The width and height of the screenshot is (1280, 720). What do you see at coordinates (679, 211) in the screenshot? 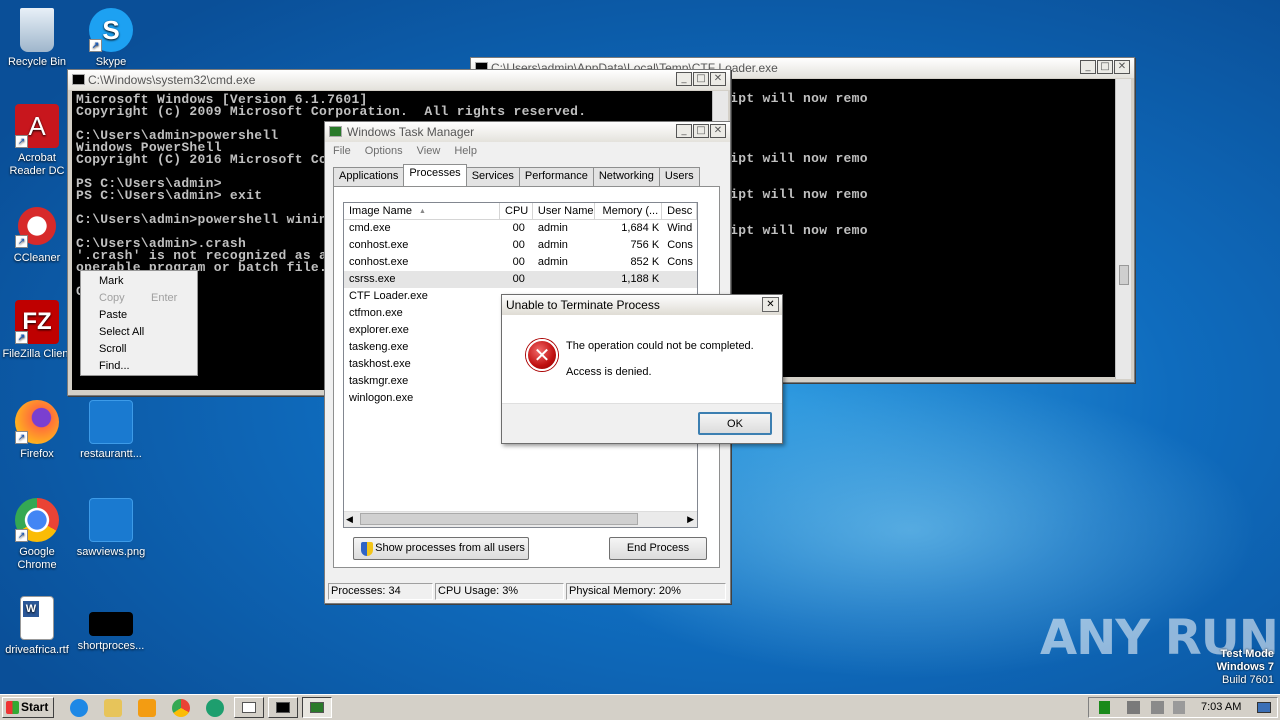
I see `column-header-5: Desc` at bounding box center [679, 211].